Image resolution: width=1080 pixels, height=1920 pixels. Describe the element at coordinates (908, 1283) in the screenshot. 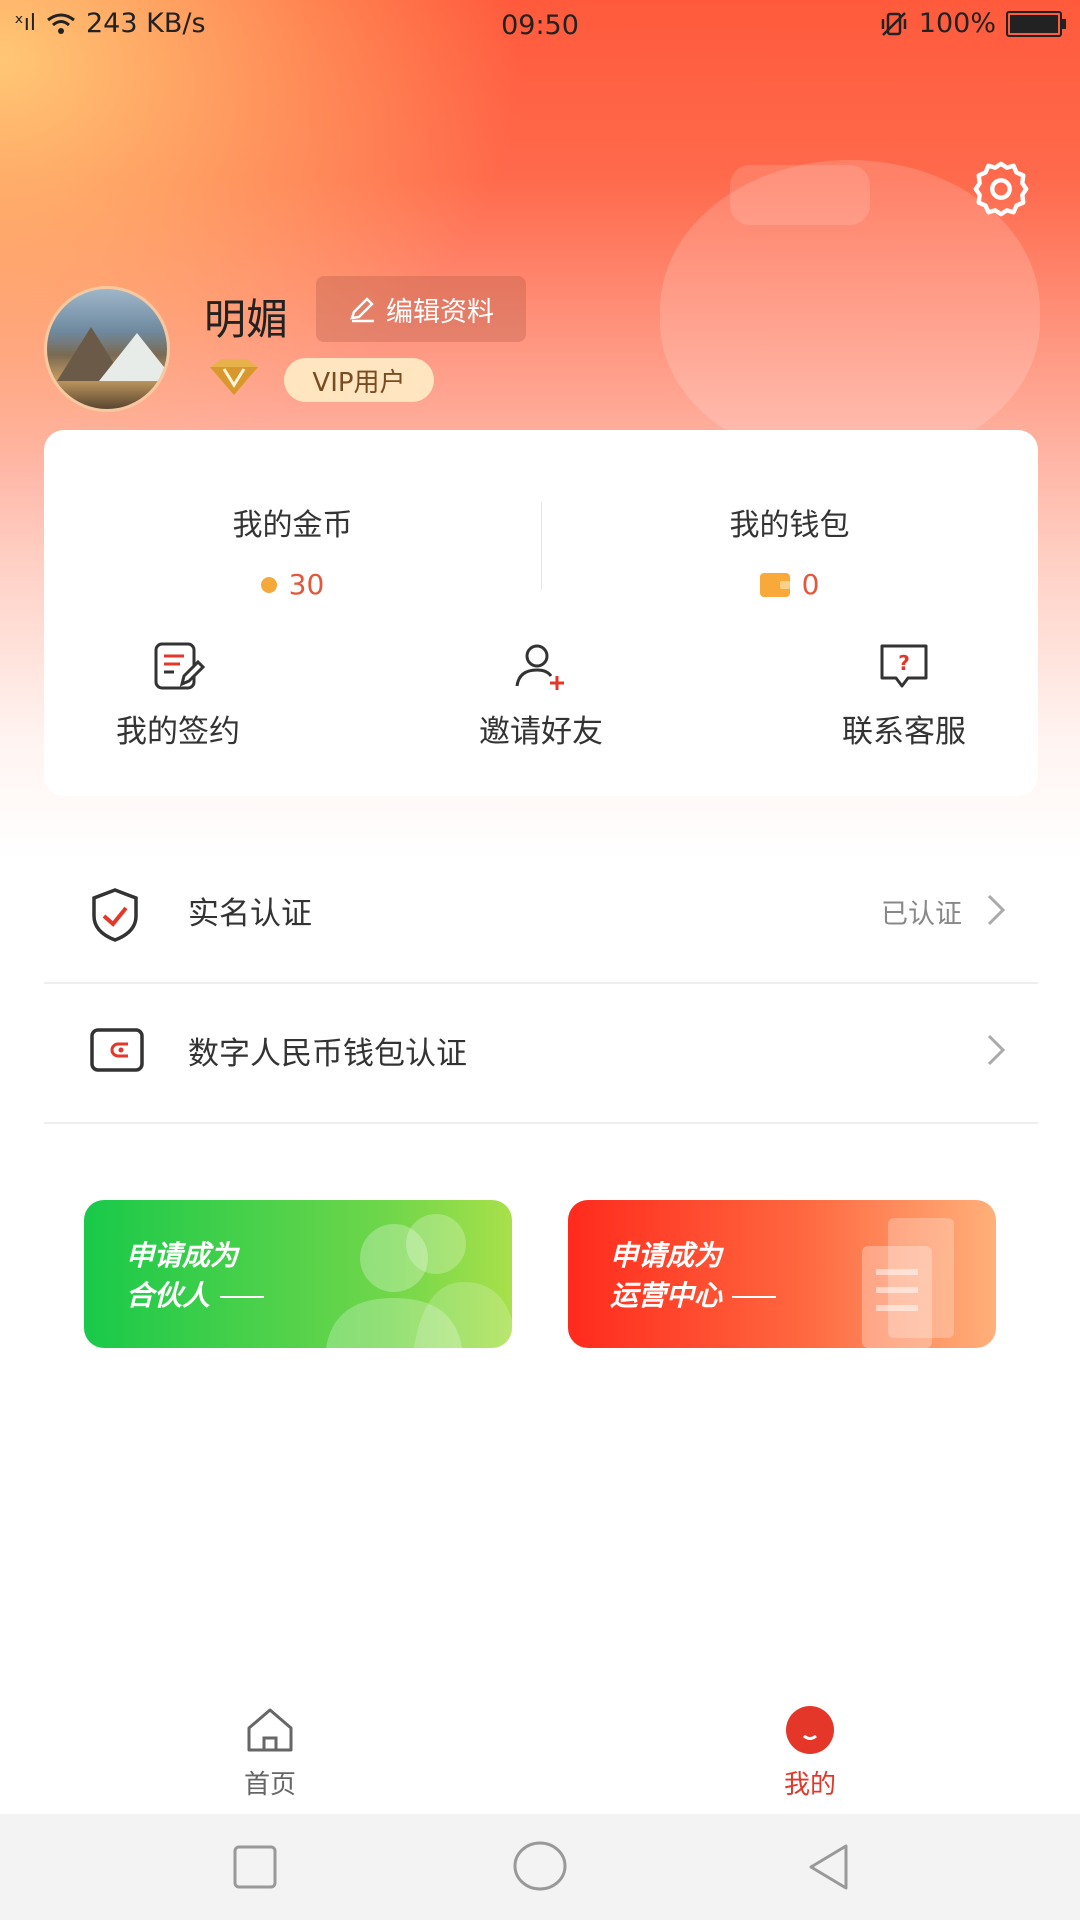

I see `building-document-icon` at that location.